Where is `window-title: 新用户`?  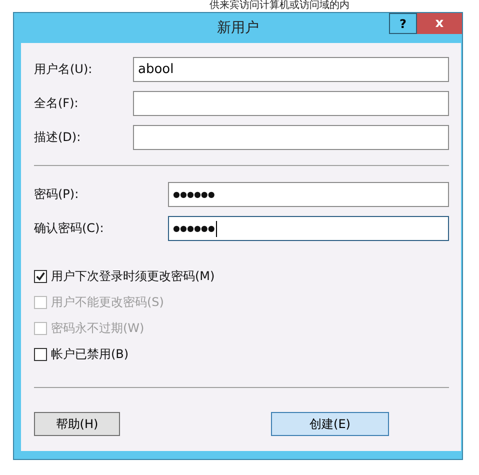
window-title: 新用户 is located at coordinates (238, 28).